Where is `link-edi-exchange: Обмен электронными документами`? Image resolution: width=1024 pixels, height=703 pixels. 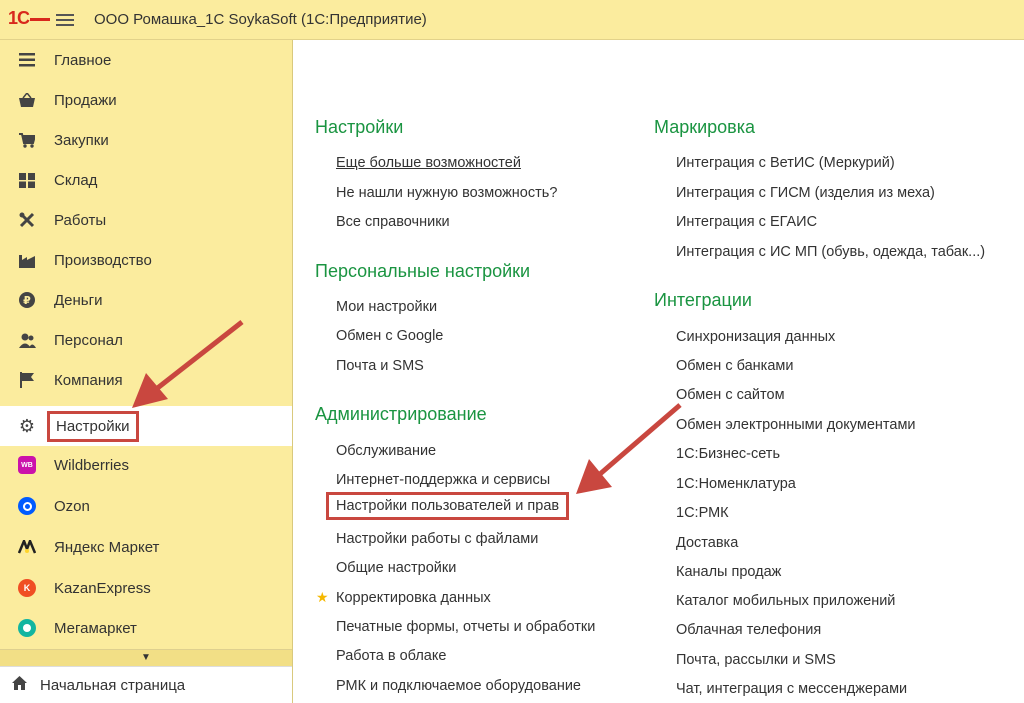 link-edi-exchange: Обмен электронными документами is located at coordinates (796, 425).